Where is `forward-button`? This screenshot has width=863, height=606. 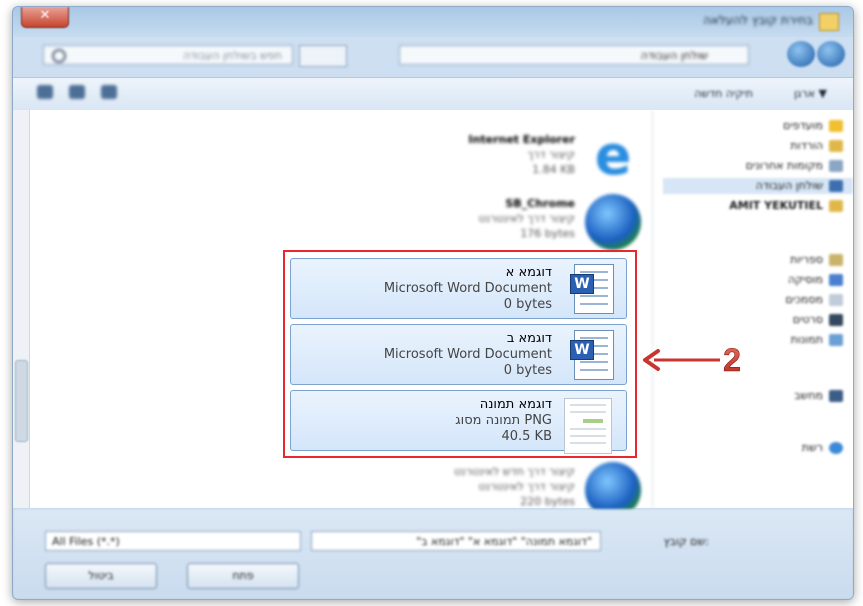
forward-button is located at coordinates (801, 54).